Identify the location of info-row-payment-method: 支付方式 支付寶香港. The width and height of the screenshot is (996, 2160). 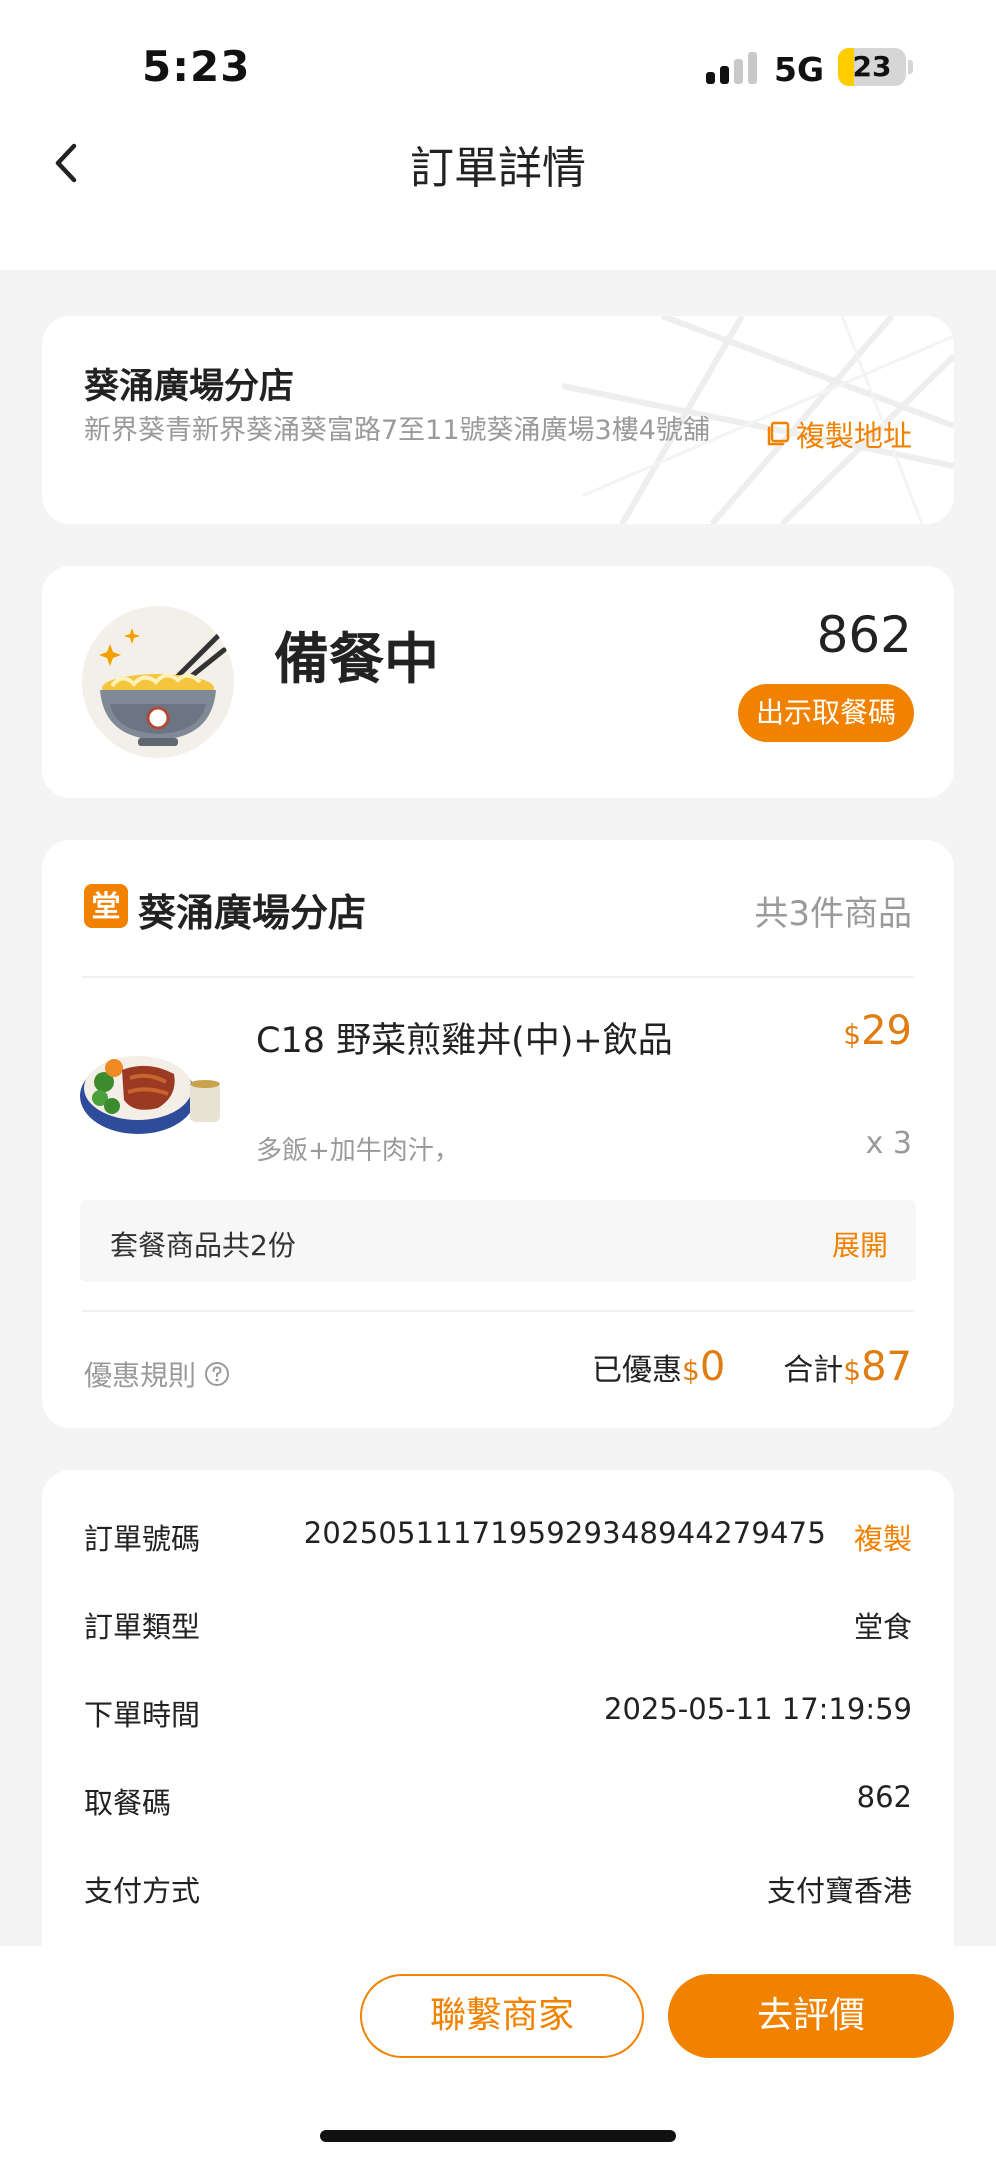
(498, 1888).